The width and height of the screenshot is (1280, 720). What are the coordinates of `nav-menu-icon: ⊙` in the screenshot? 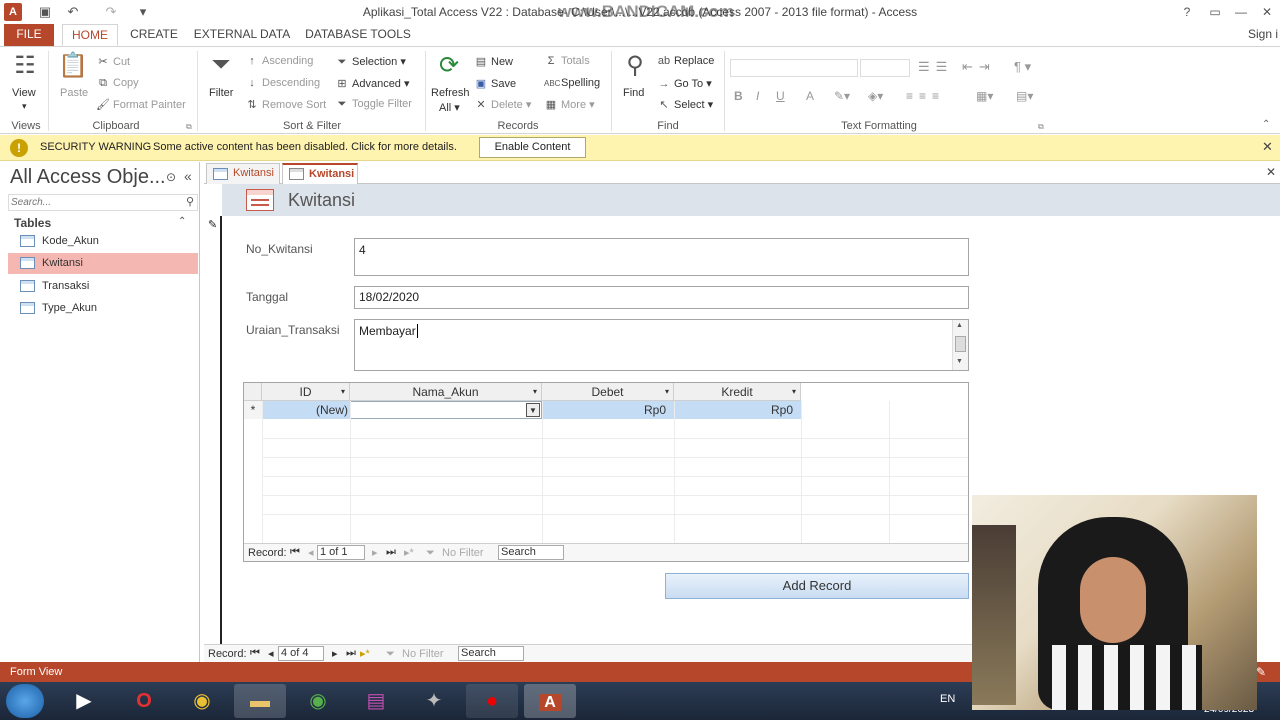 It's located at (171, 177).